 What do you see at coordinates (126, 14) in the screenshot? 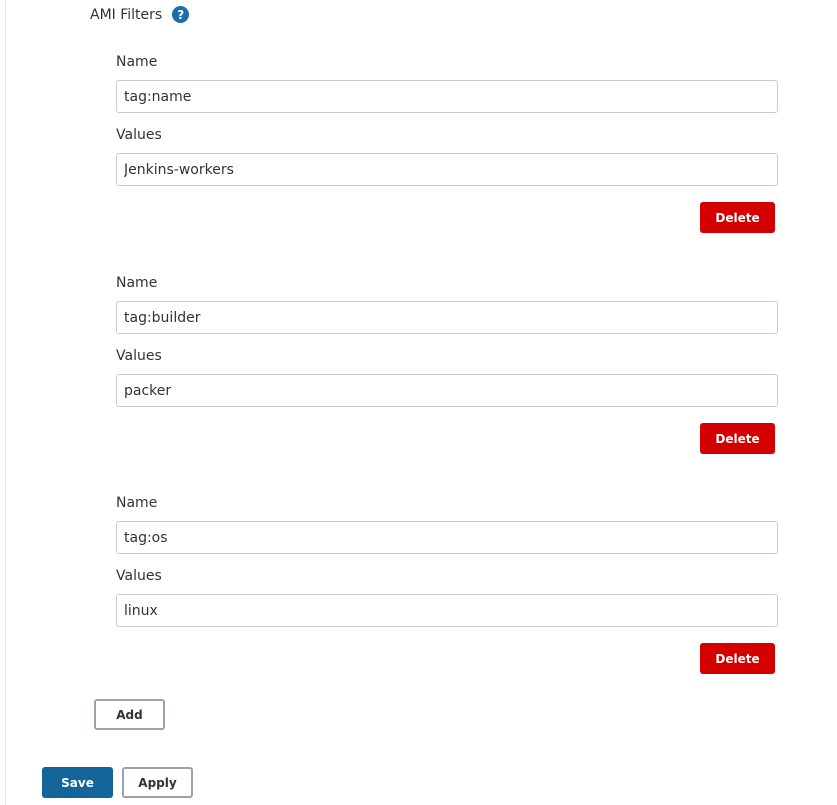
I see `section-title: AMI Filters` at bounding box center [126, 14].